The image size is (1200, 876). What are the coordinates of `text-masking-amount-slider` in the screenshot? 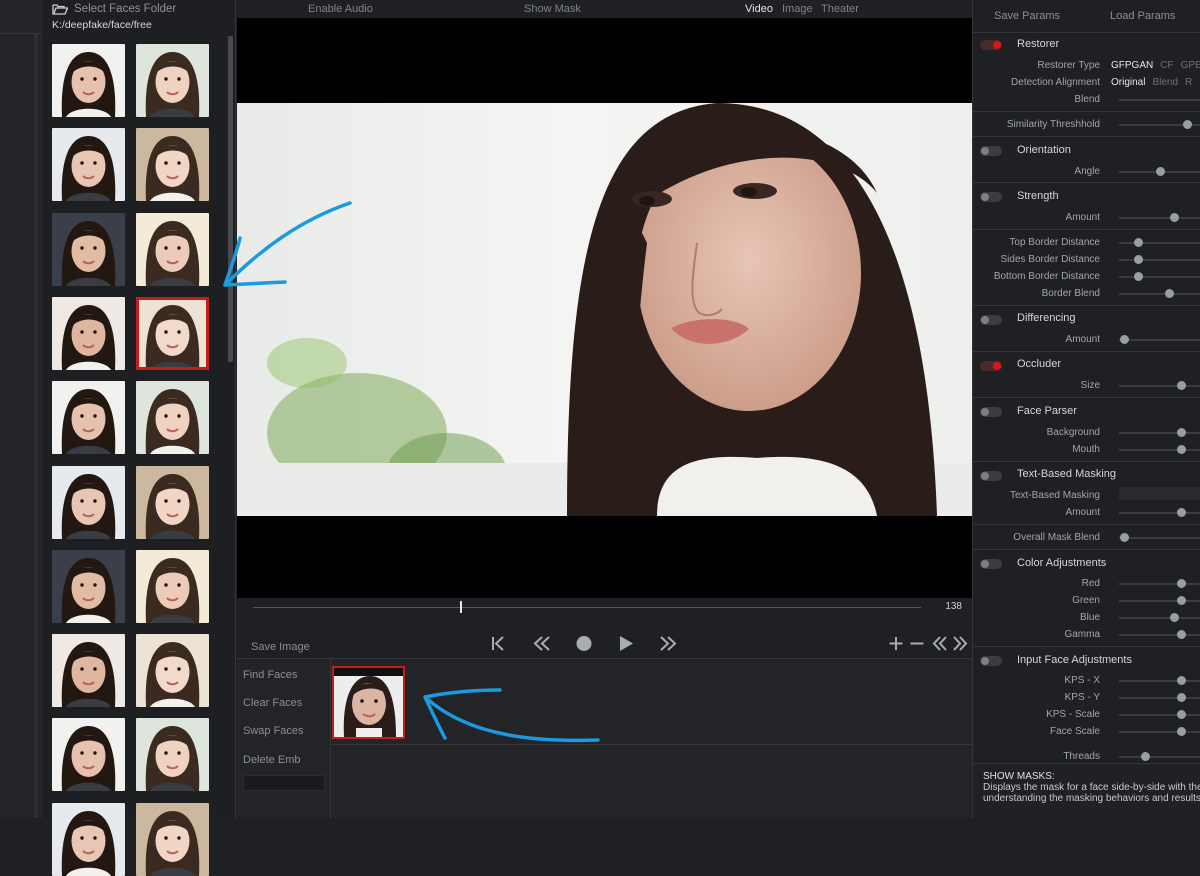 It's located at (1159, 512).